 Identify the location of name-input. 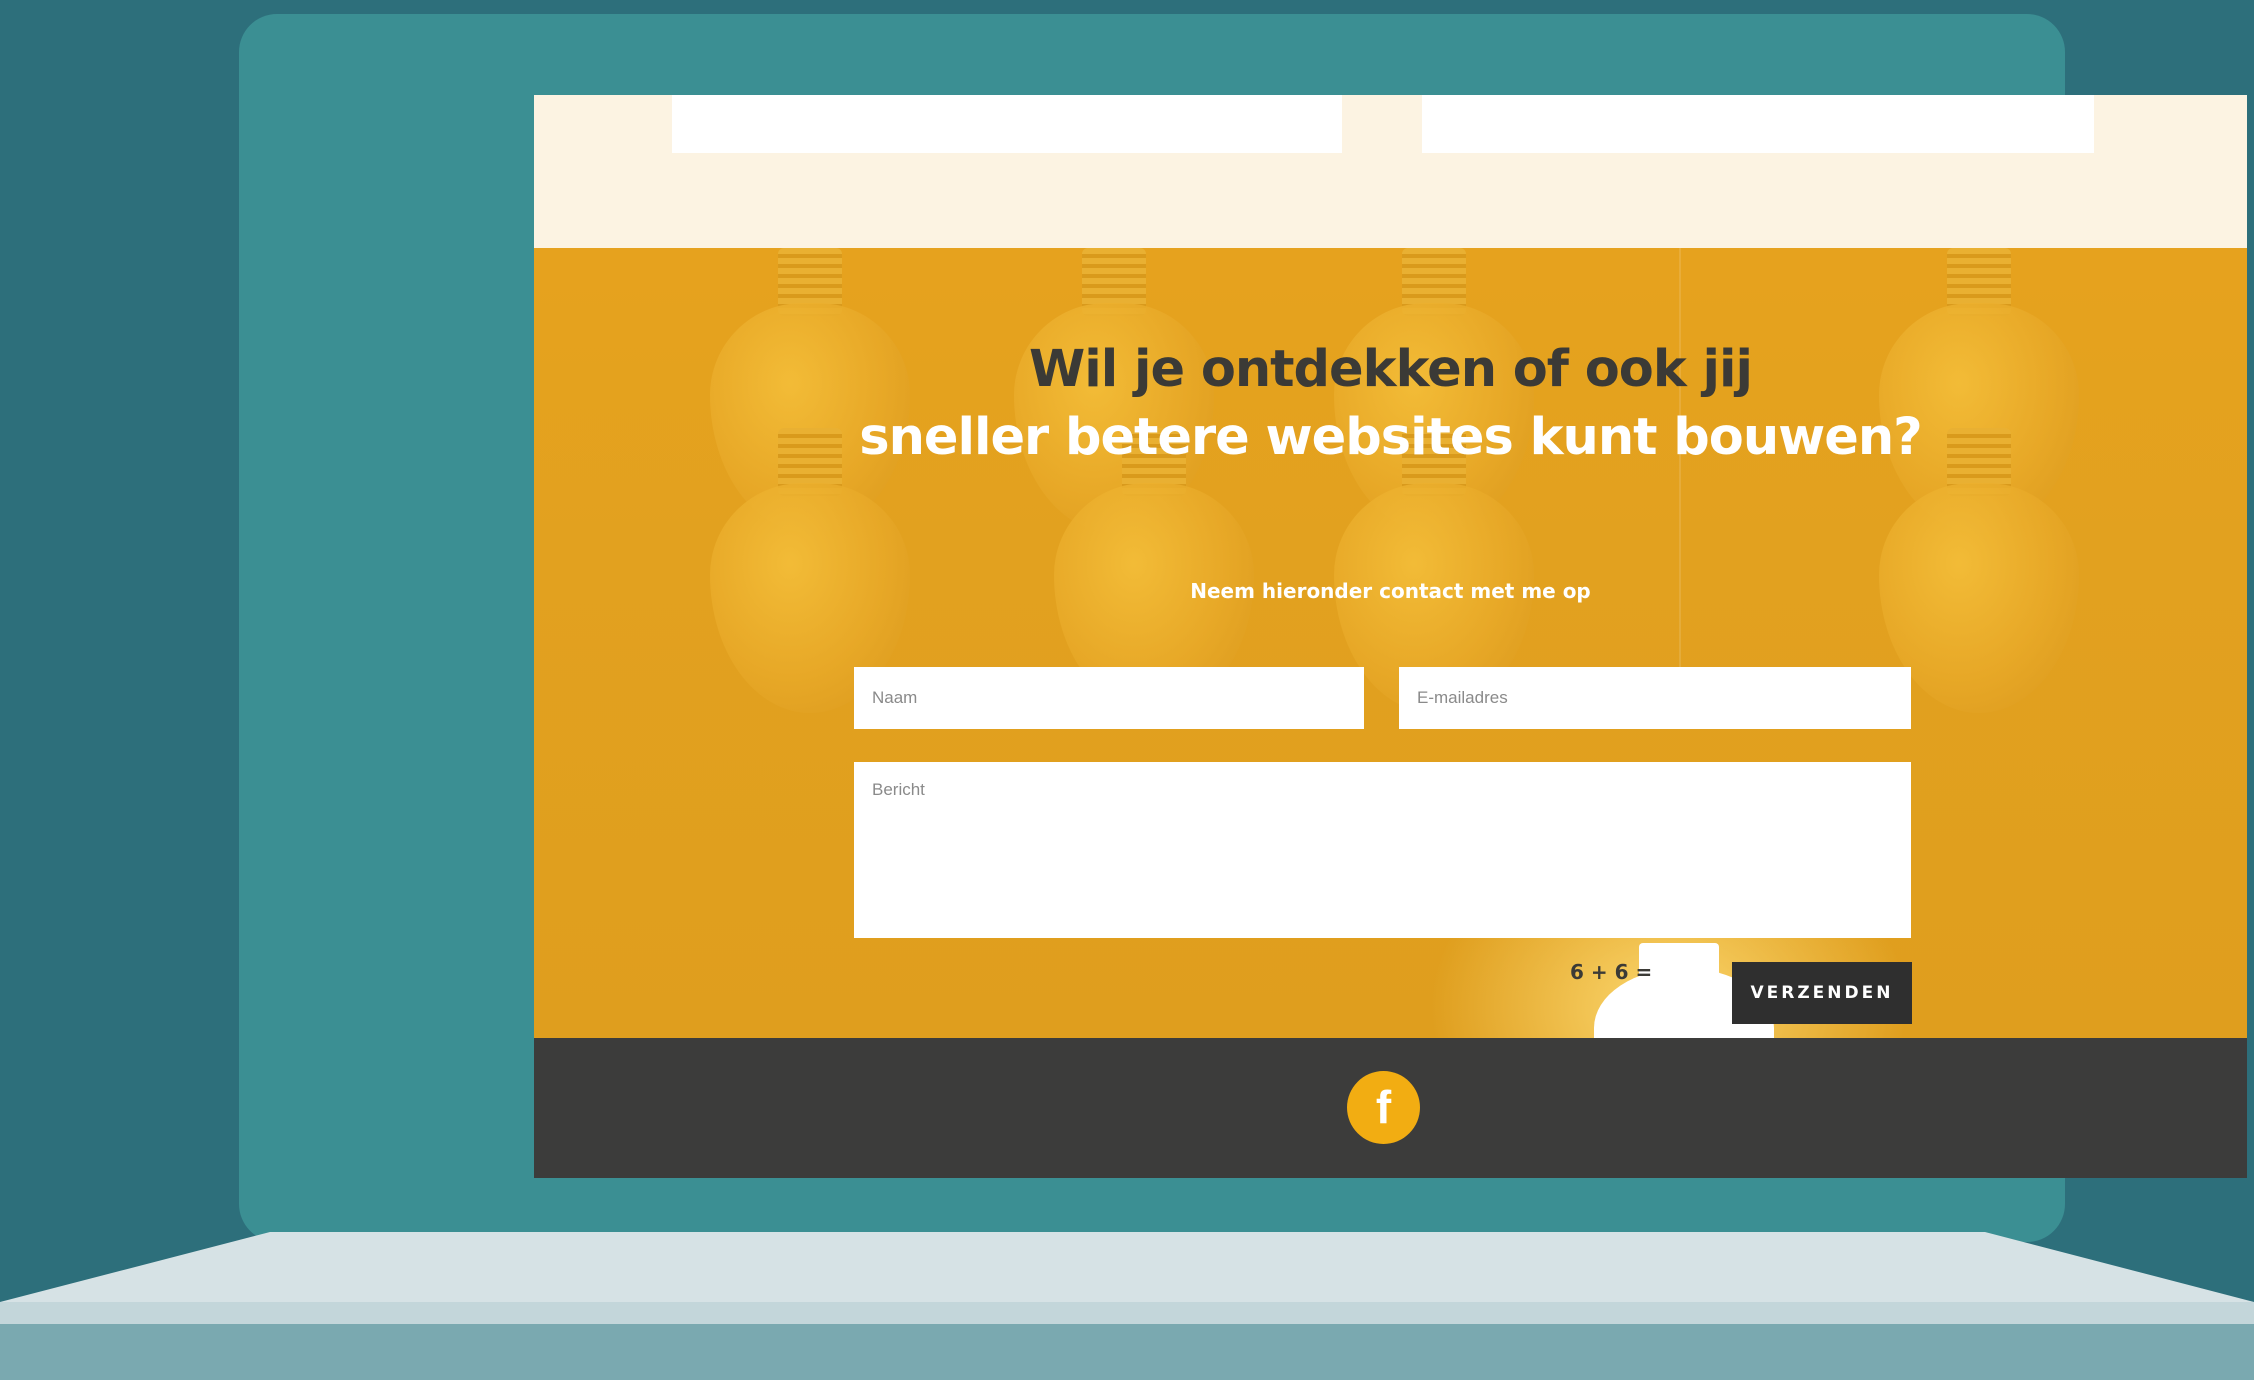
(1109, 698).